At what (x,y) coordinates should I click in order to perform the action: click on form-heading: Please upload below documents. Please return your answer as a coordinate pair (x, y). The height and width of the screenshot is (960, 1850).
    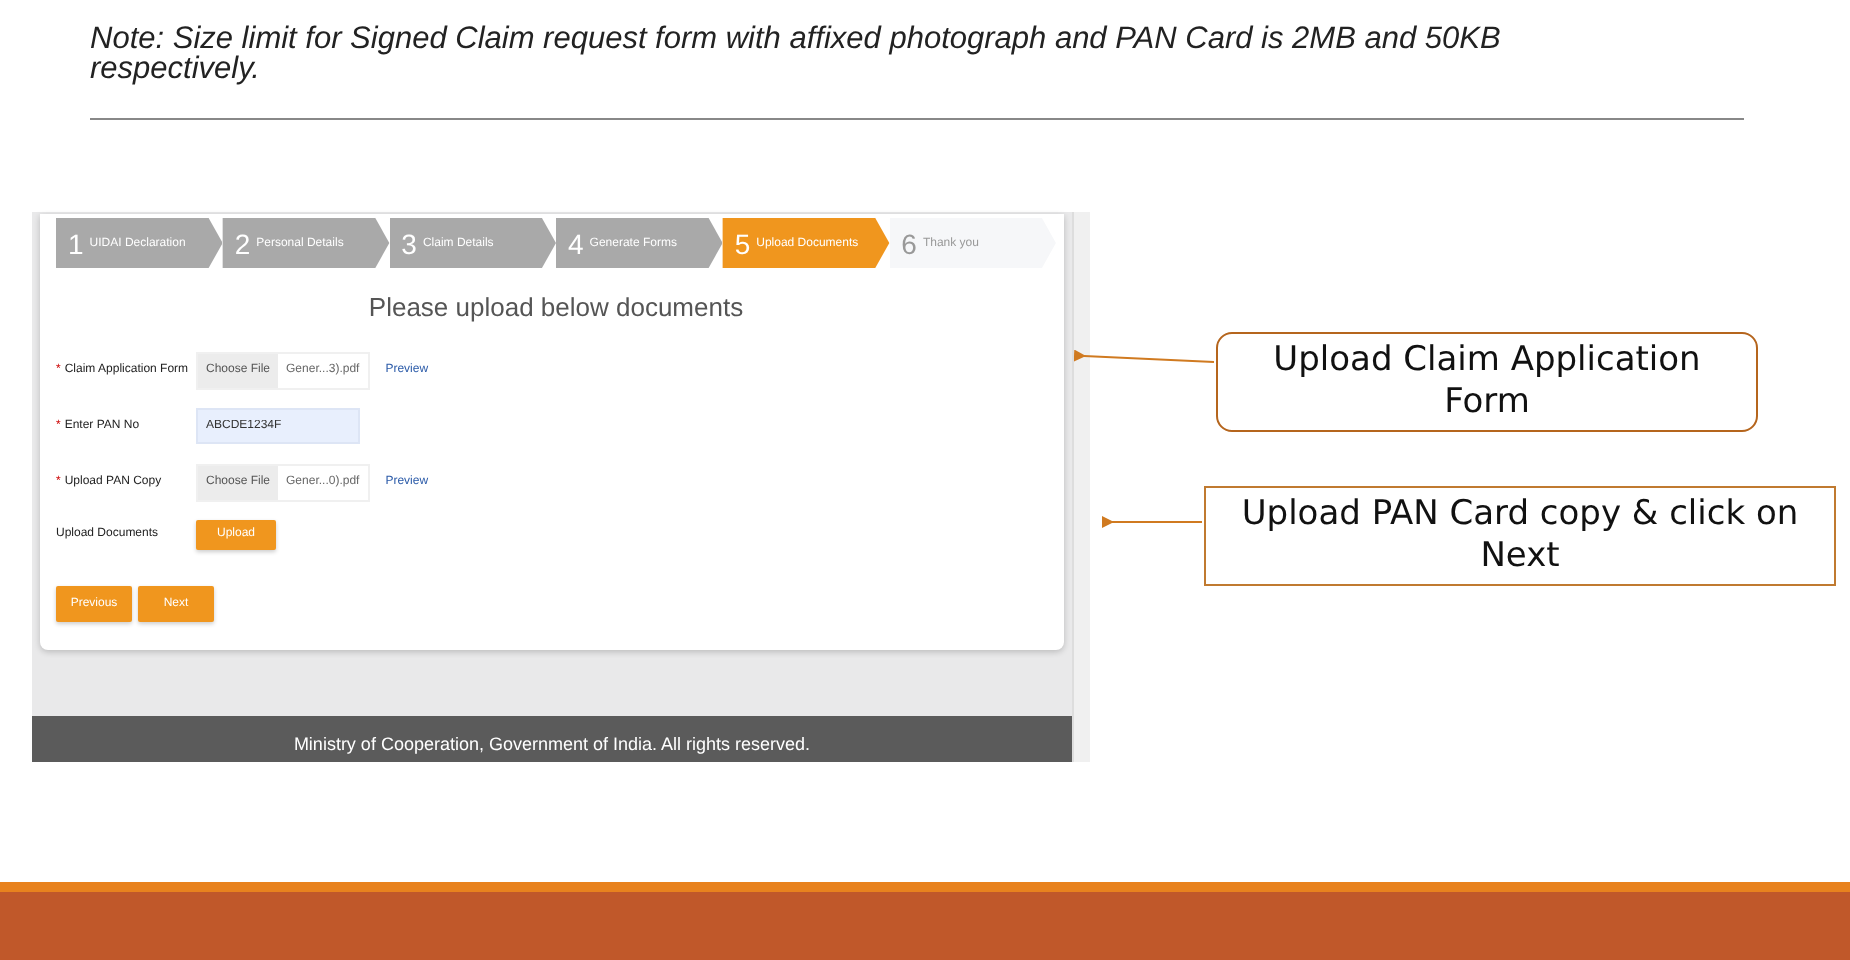
    Looking at the image, I should click on (556, 307).